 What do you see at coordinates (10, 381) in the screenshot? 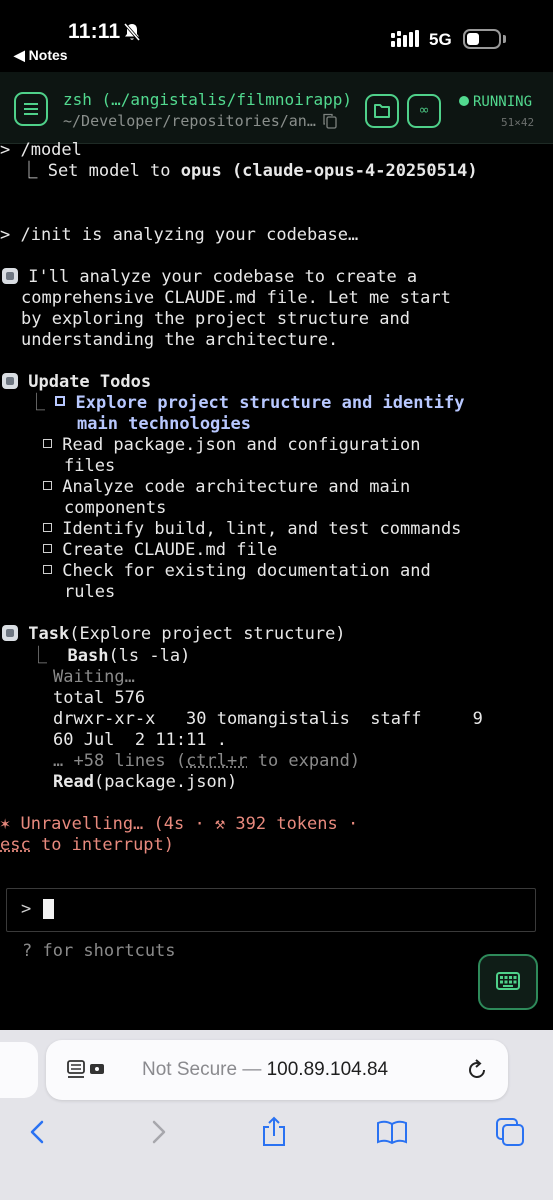
I see `todos-bullet-icon` at bounding box center [10, 381].